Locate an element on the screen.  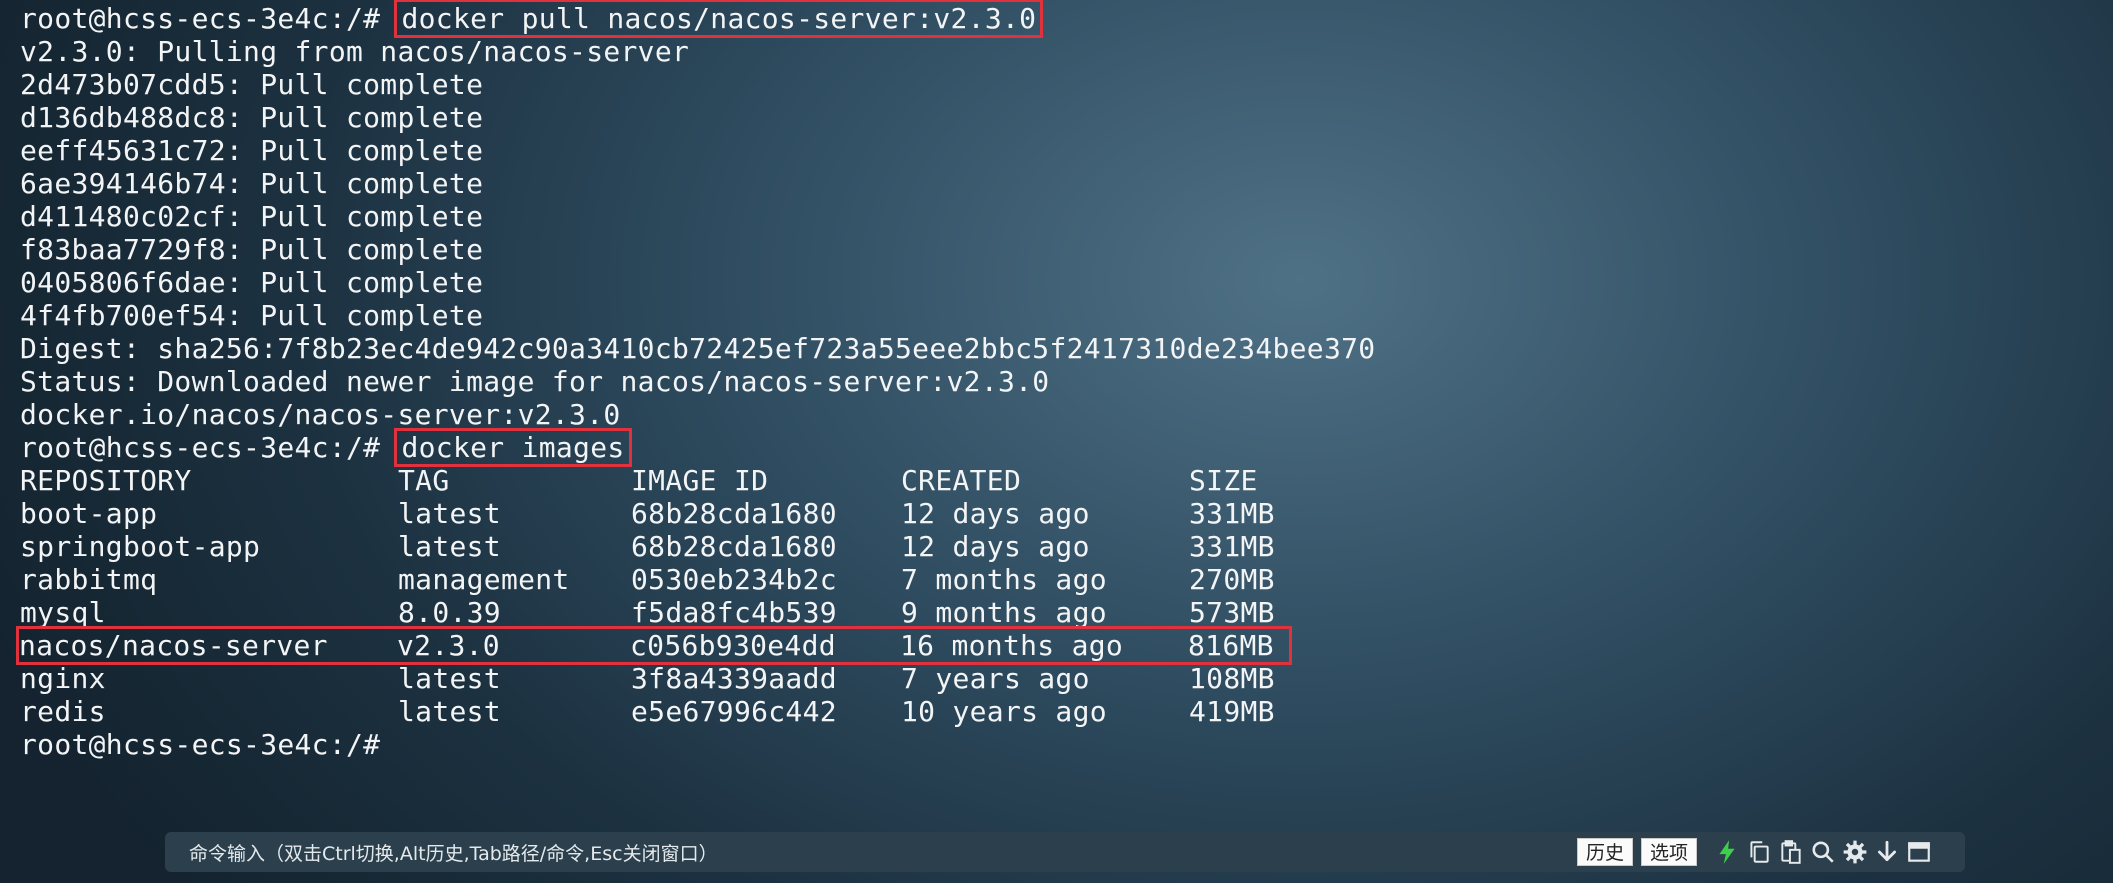
cell-repository: springboot-app is located at coordinates (140, 546).